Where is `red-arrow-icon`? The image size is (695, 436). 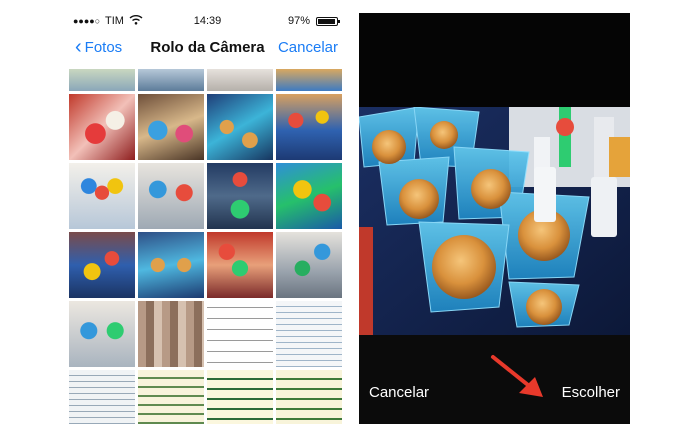
red-arrow-icon is located at coordinates (517, 376).